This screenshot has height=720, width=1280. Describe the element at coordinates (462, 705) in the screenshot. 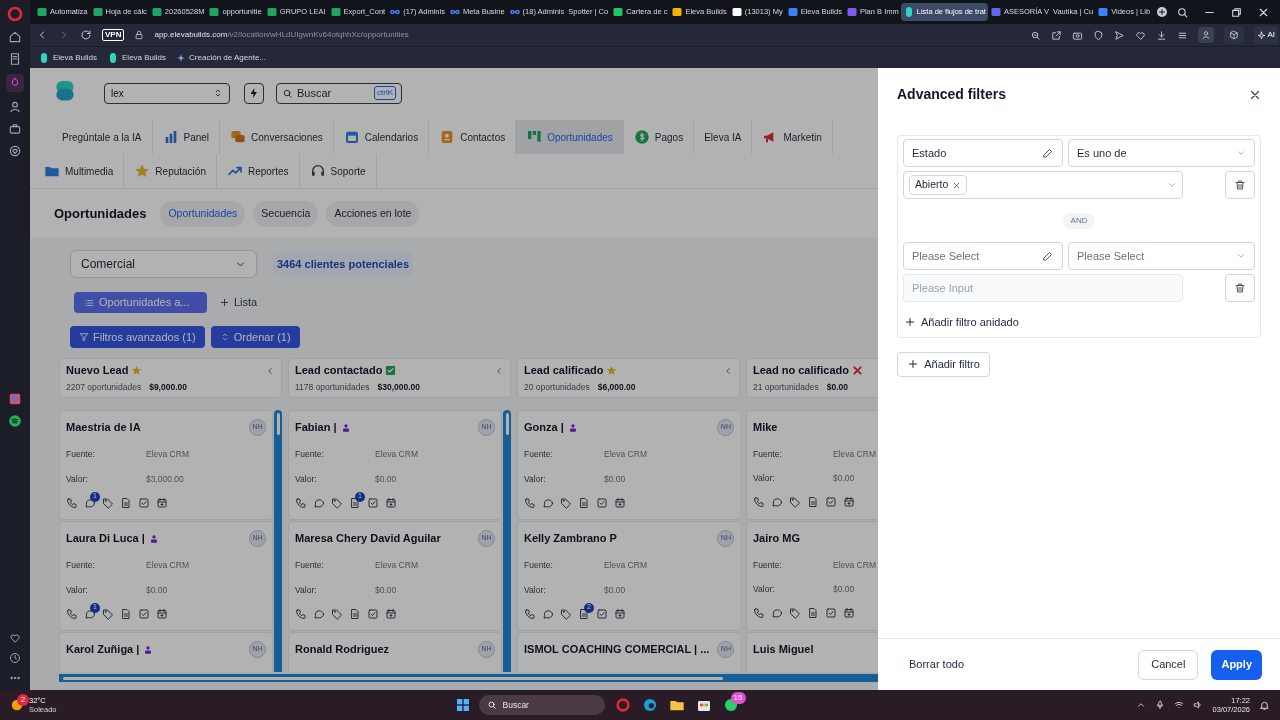

I see `windows-icon` at that location.